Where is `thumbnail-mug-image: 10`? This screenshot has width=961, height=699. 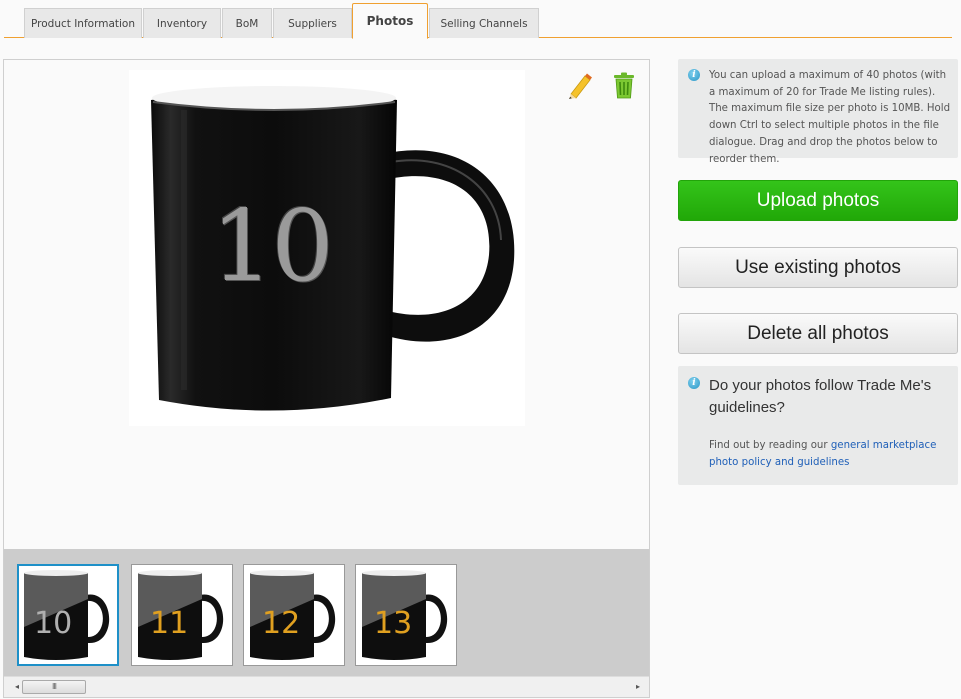
thumbnail-mug-image: 10 is located at coordinates (67, 615).